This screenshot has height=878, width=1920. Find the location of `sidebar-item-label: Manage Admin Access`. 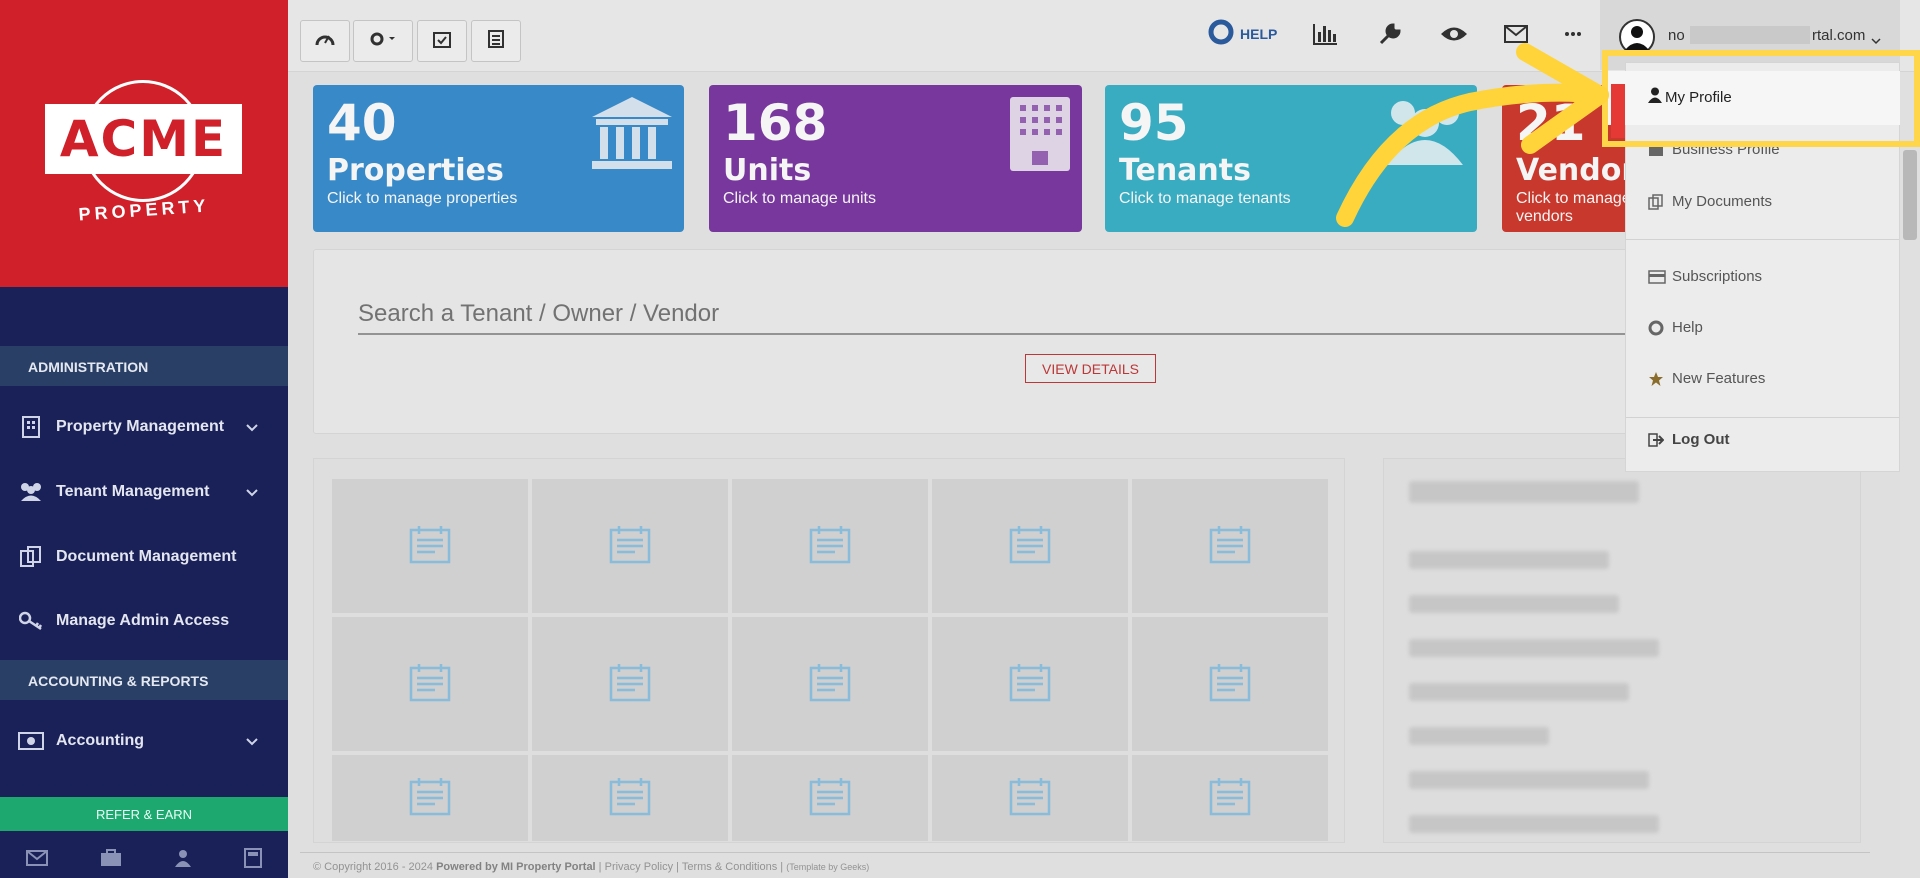

sidebar-item-label: Manage Admin Access is located at coordinates (143, 620).